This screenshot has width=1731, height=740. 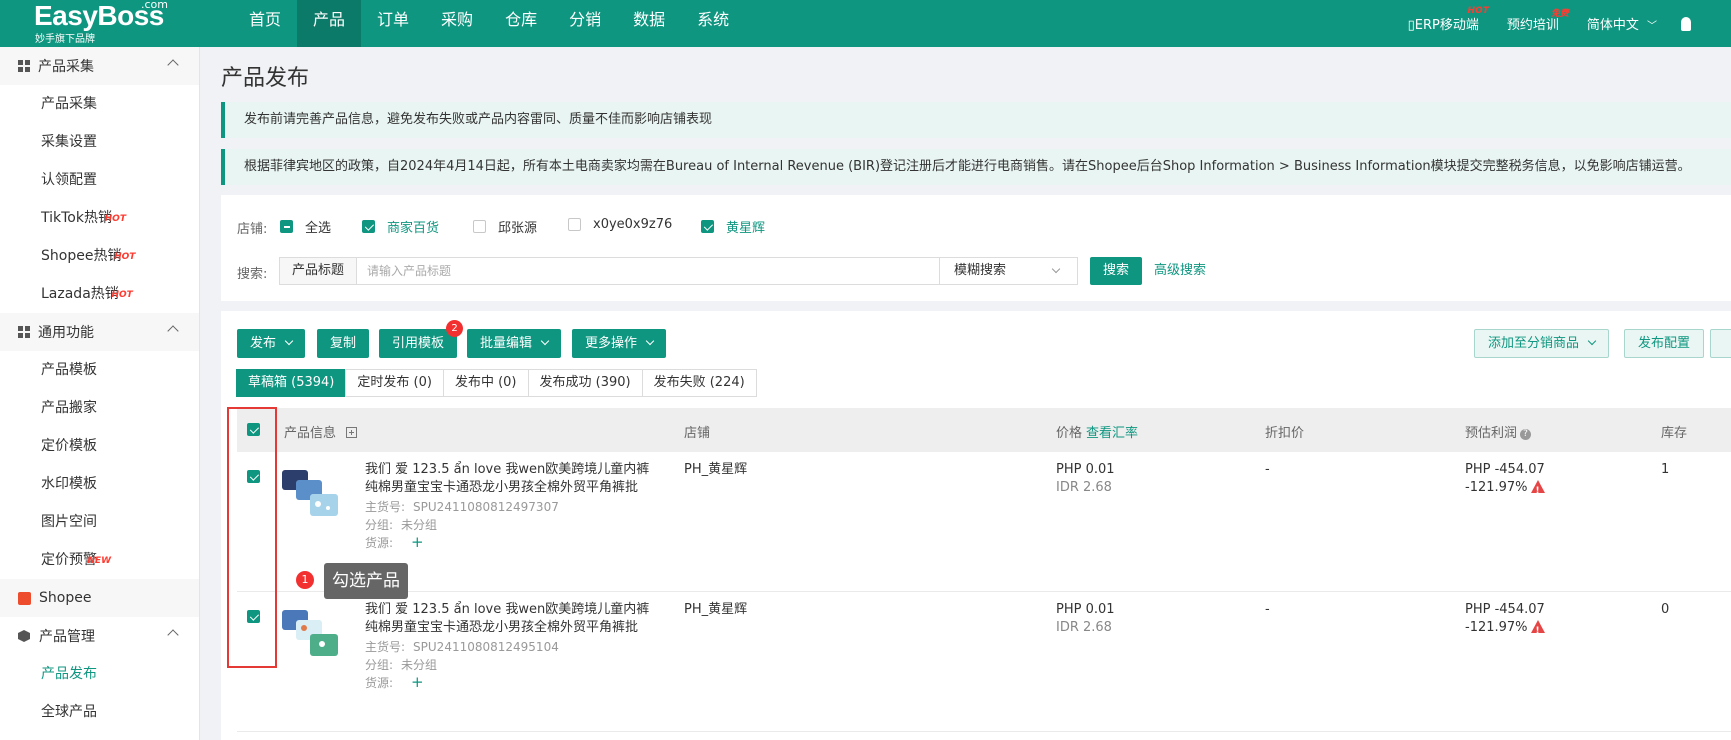 What do you see at coordinates (99, 408) in the screenshot?
I see `sidebar-item-product-move: 产品搬家` at bounding box center [99, 408].